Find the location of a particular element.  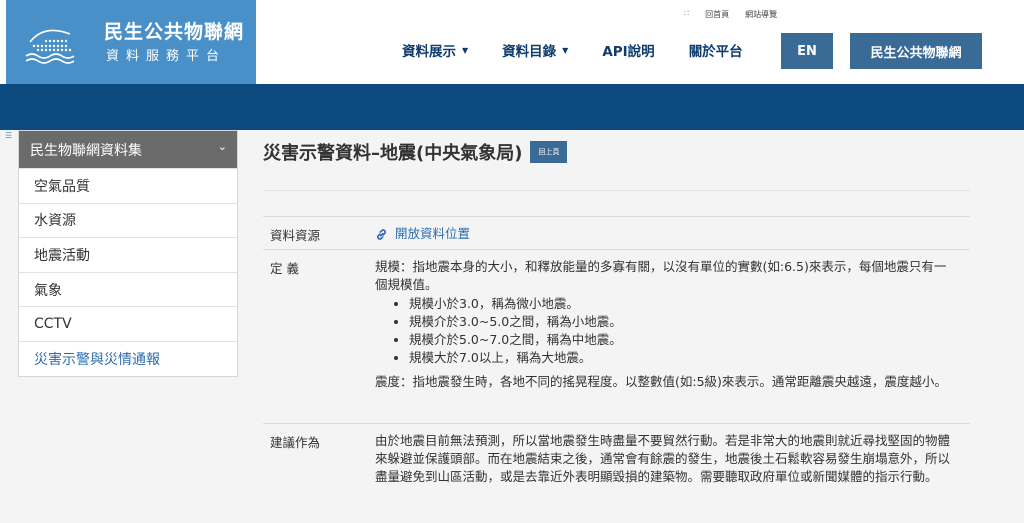

utility-nav: ∷ 回首頁 網站導覽 is located at coordinates (730, 14).